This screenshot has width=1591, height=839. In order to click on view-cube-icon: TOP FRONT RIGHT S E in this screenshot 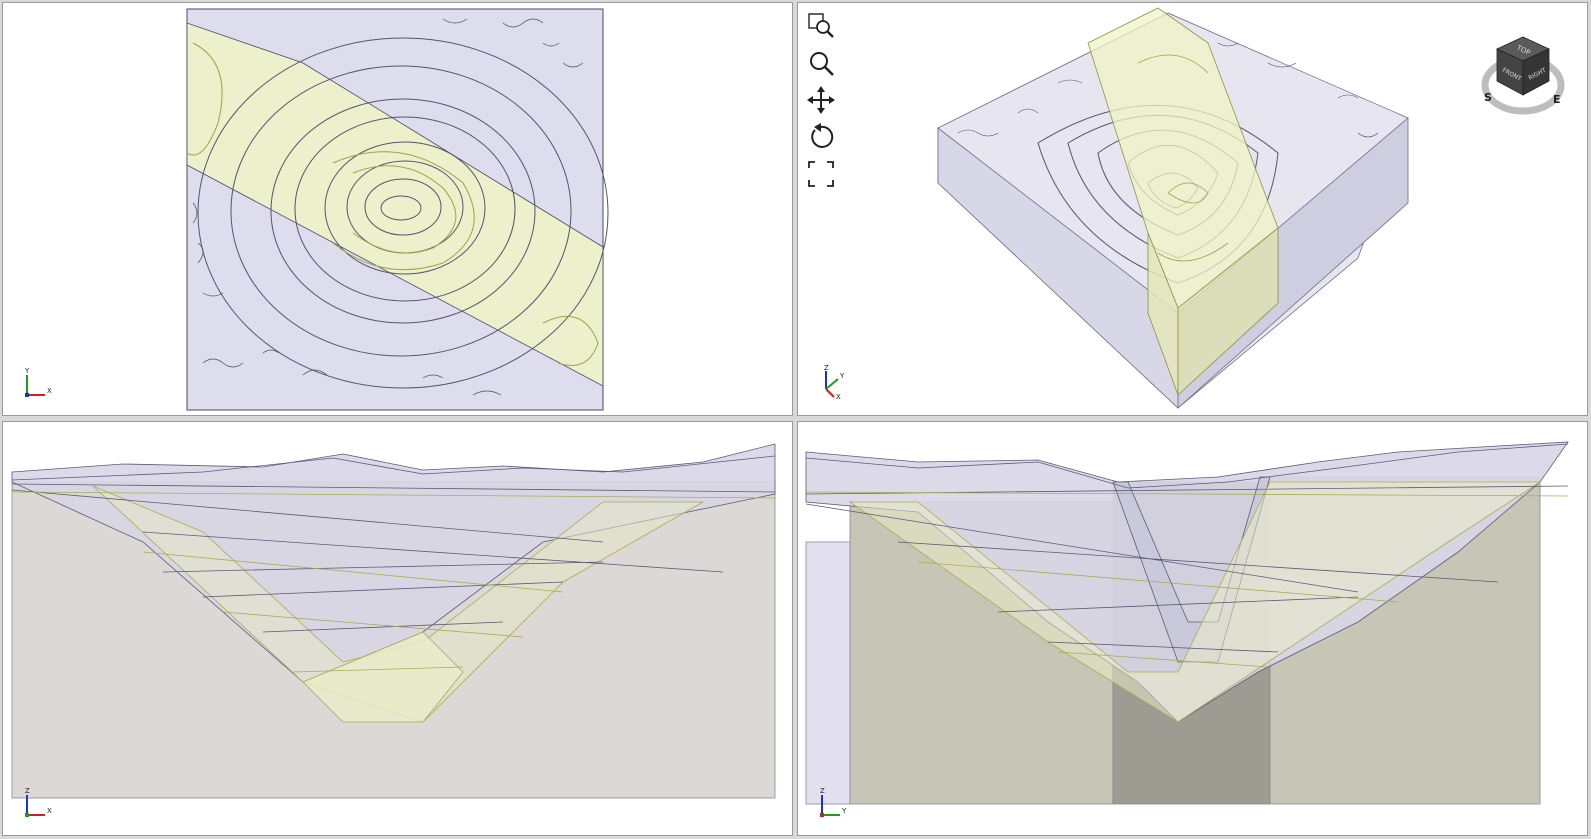, I will do `click(1523, 75)`.